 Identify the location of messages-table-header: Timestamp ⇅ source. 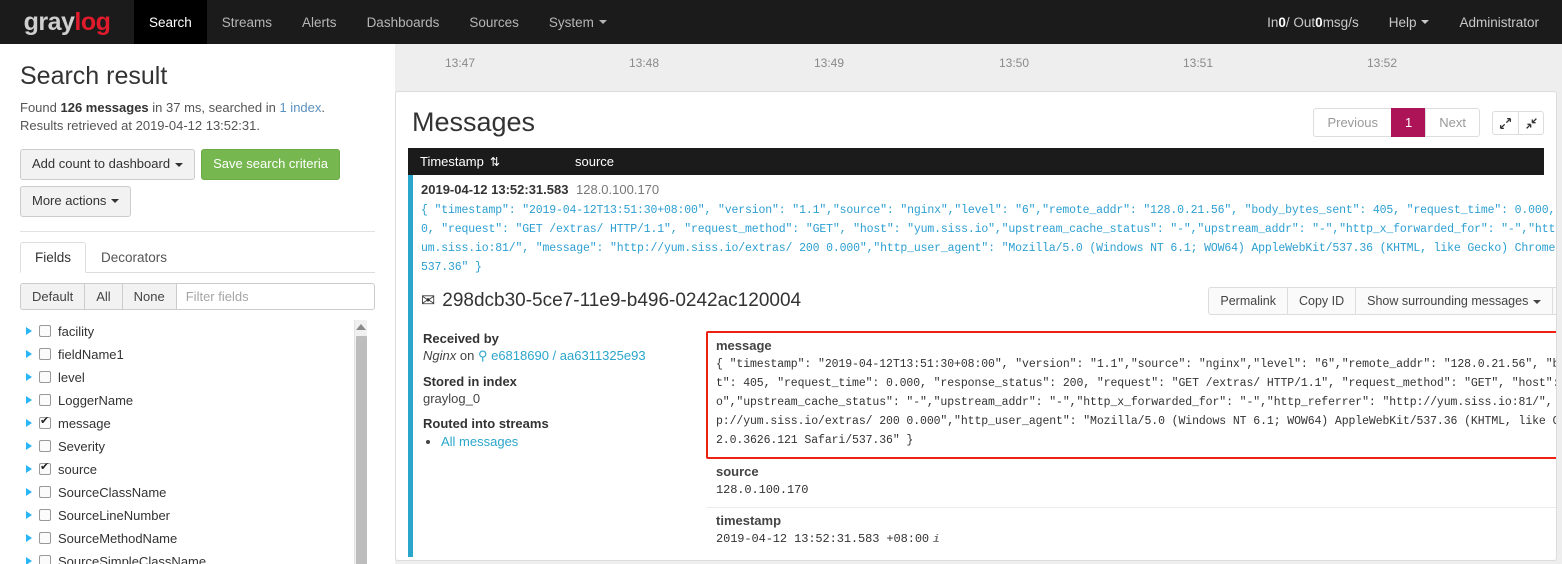
(976, 161).